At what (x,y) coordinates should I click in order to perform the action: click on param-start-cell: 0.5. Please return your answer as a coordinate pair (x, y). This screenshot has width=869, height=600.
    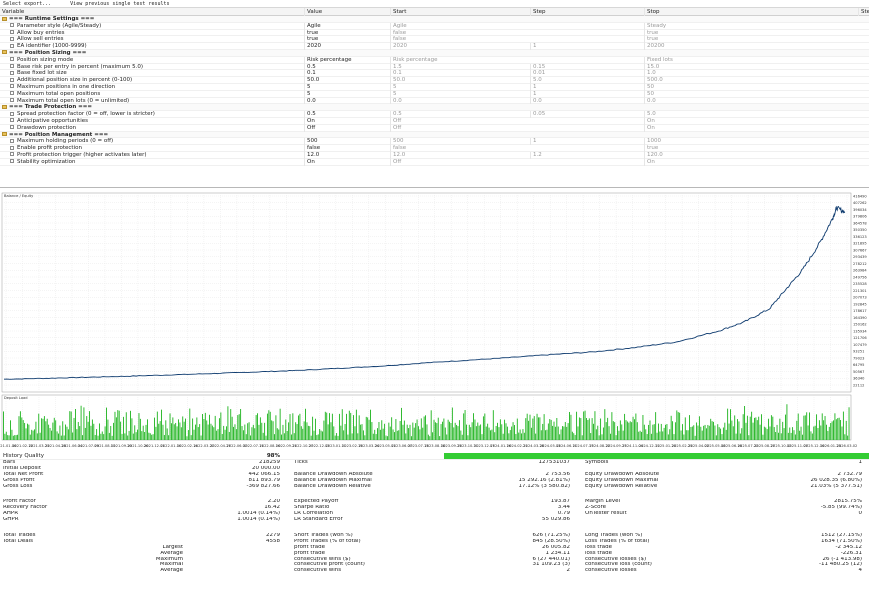
    Looking at the image, I should click on (460, 114).